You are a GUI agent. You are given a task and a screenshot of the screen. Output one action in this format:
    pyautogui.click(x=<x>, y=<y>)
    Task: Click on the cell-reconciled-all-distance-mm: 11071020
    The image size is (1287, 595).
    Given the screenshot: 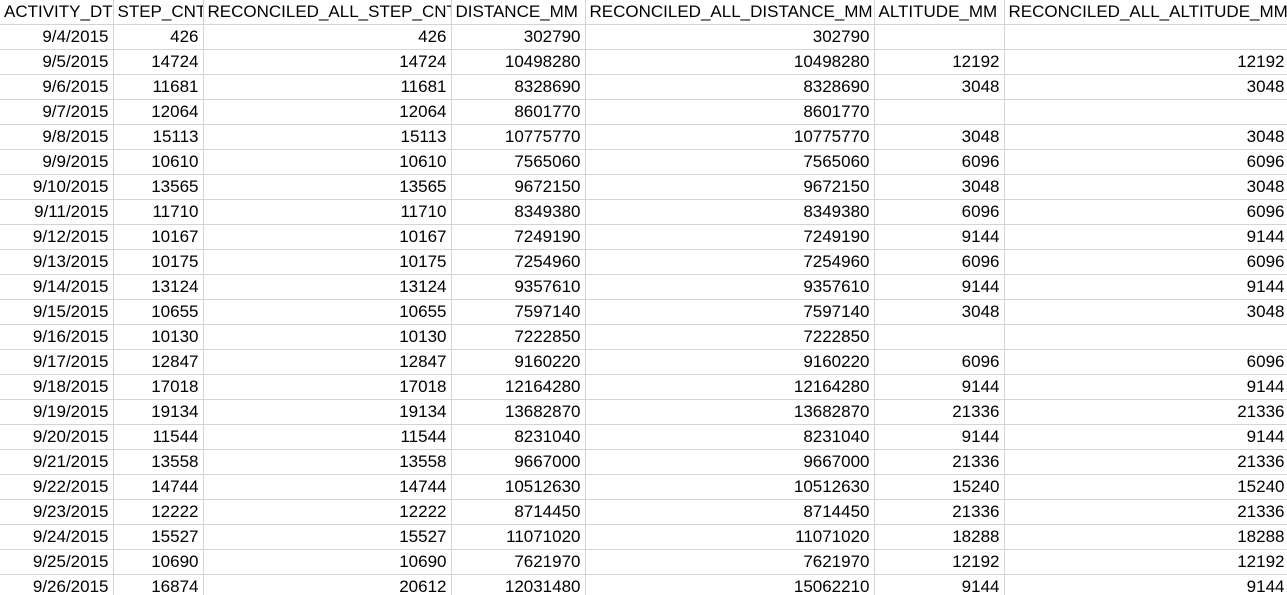 What is the action you would take?
    pyautogui.click(x=730, y=537)
    